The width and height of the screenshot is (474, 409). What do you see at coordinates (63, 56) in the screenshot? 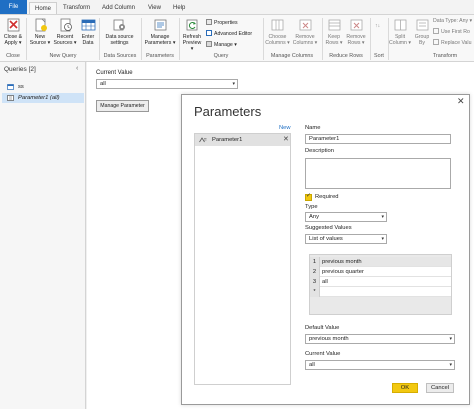
I see `group-new-query-label: New Query` at bounding box center [63, 56].